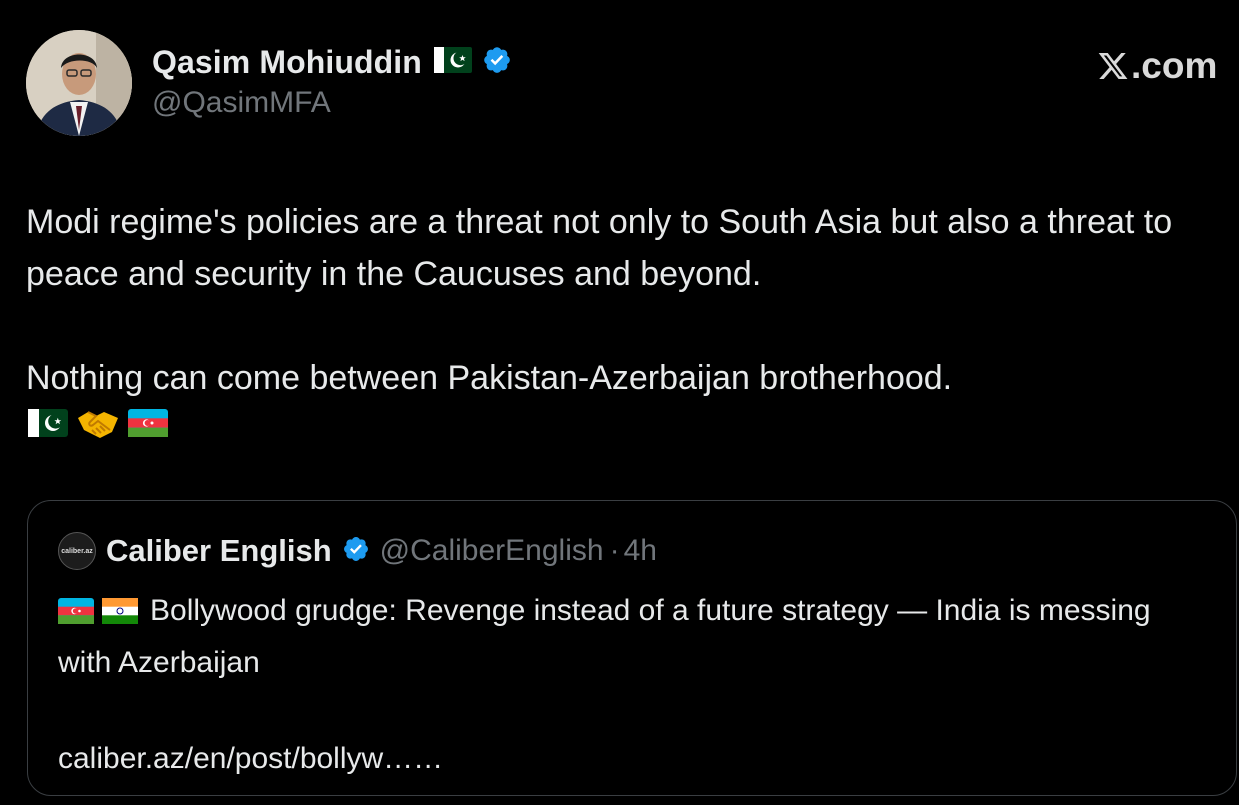  Describe the element at coordinates (640, 551) in the screenshot. I see `quoted-tweet-time: 4h` at that location.